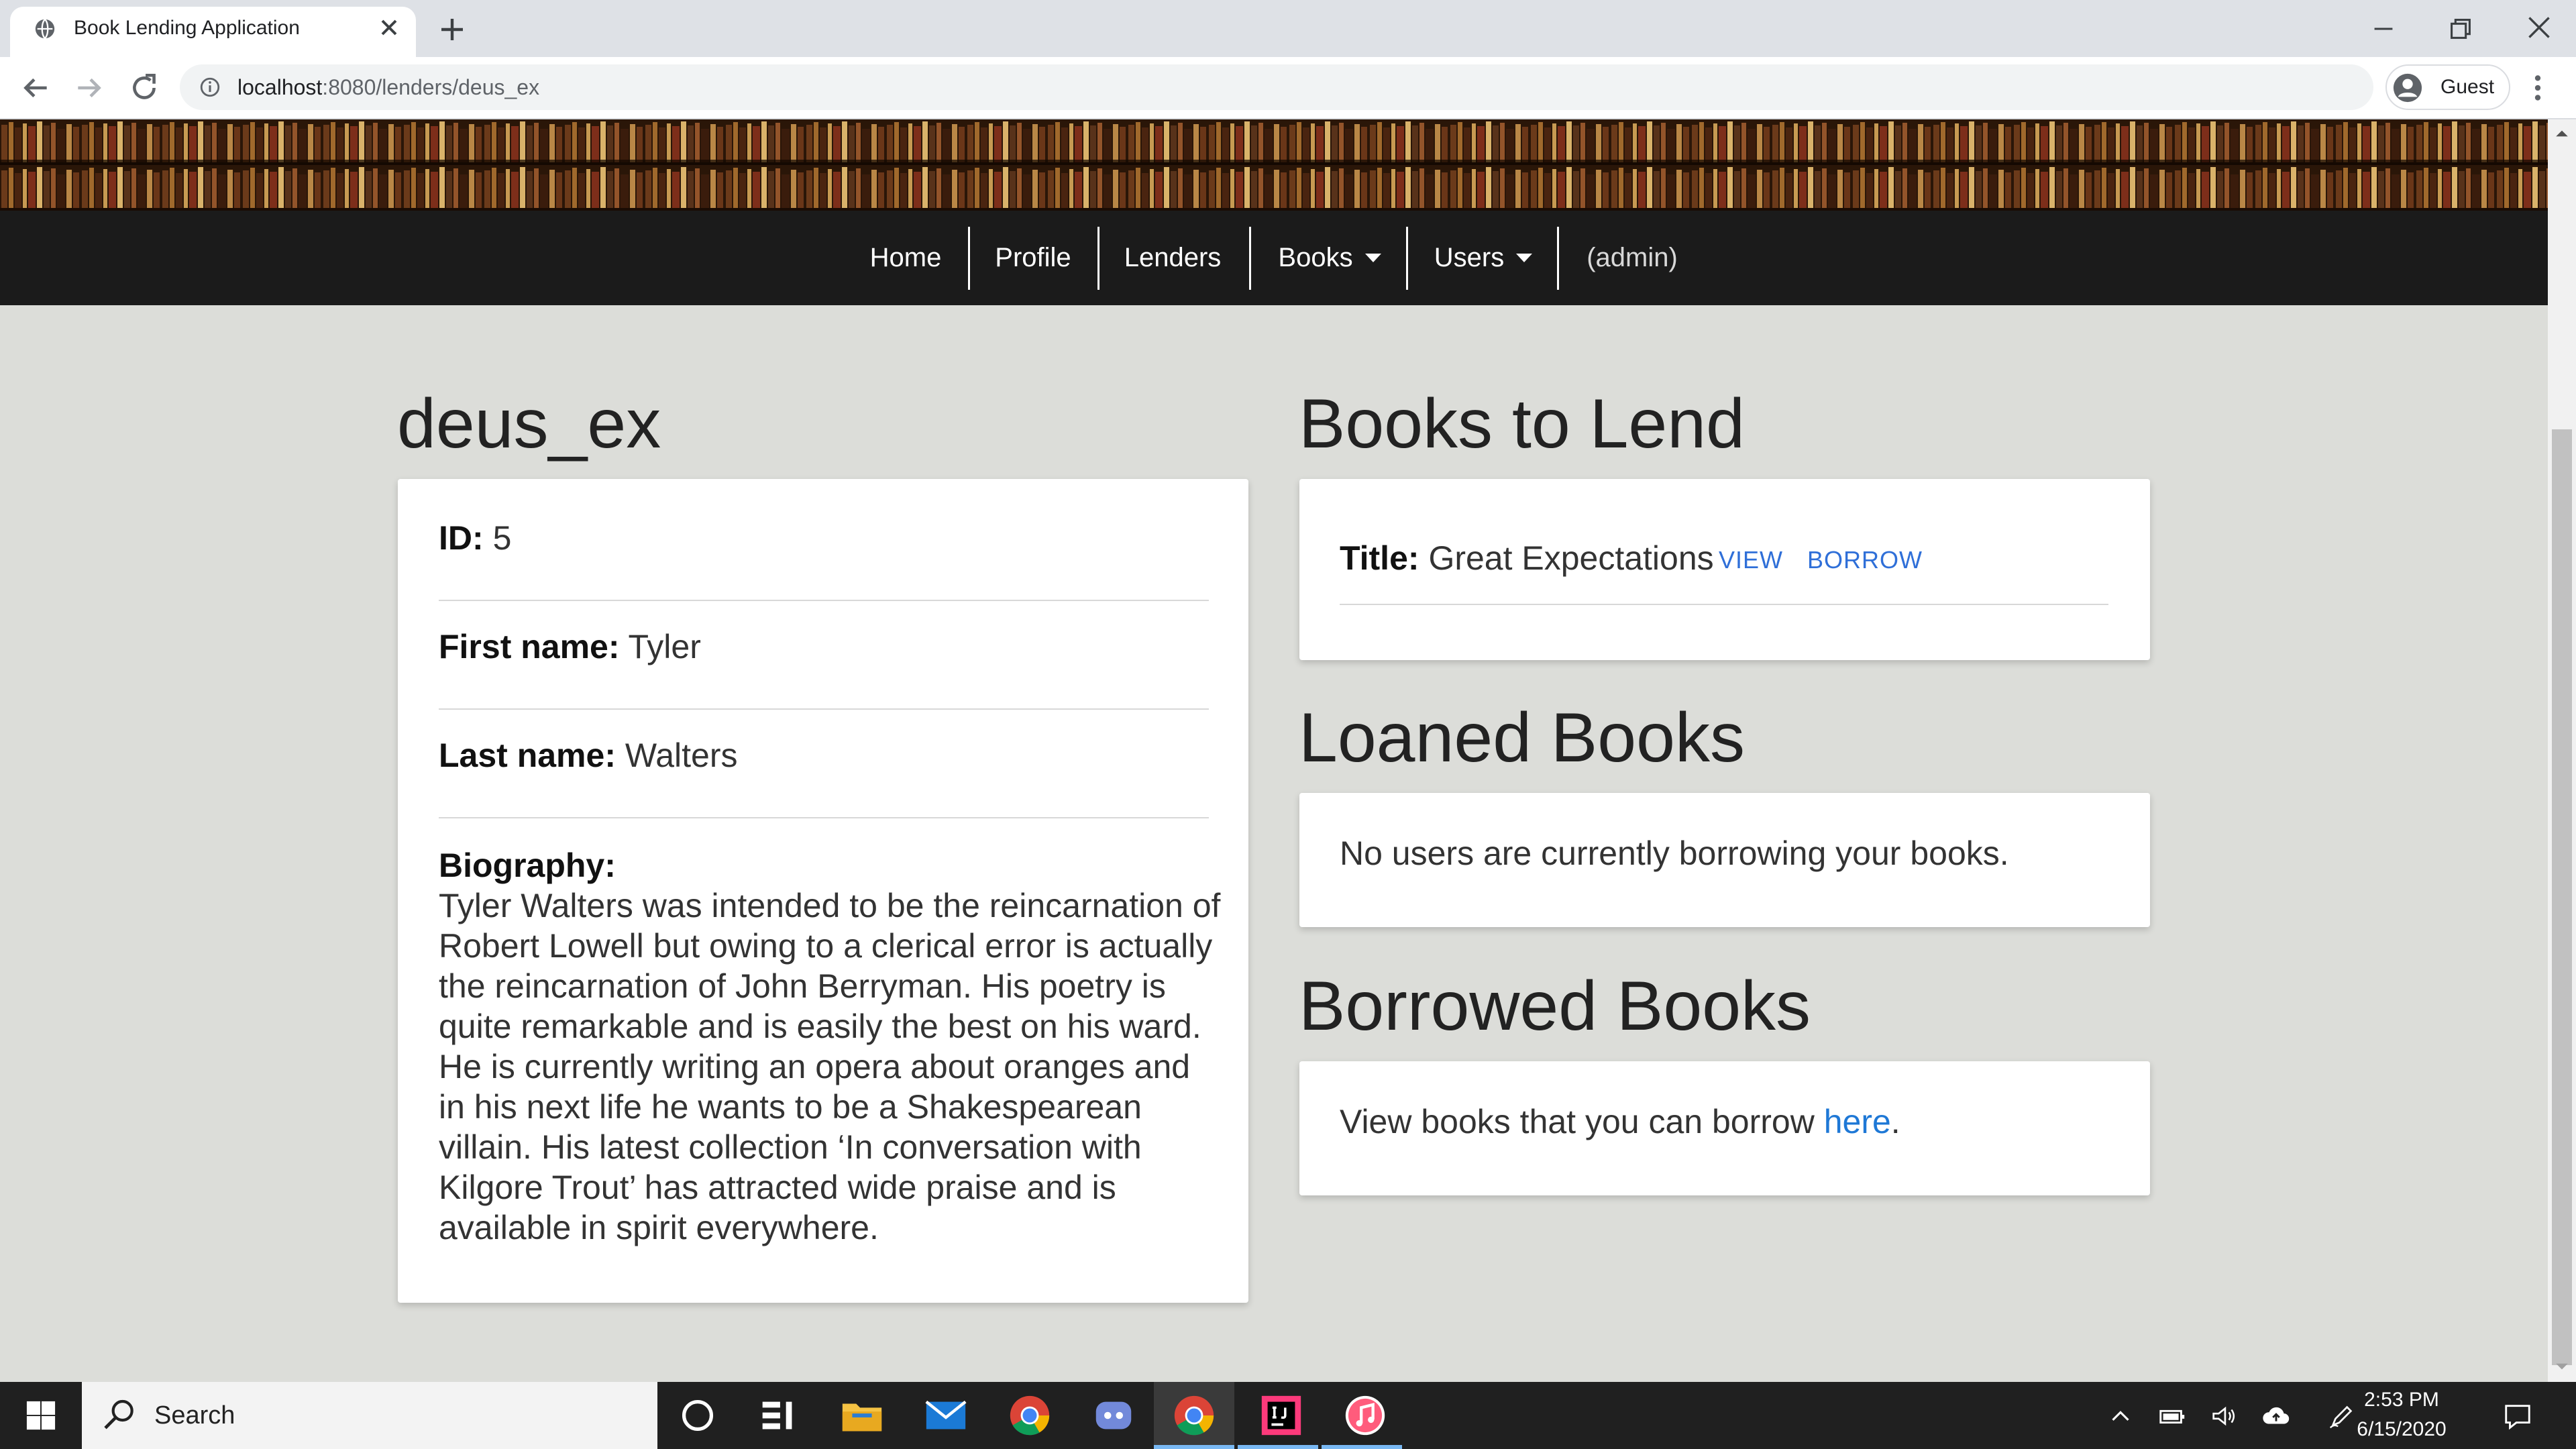  I want to click on first-name-field: First name: Tyler, so click(570, 647).